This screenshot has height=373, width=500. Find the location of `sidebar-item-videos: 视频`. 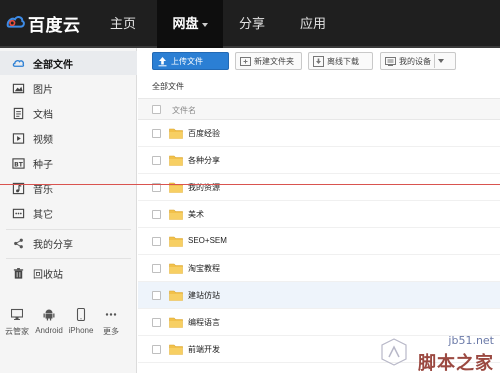

sidebar-item-videos: 视频 is located at coordinates (68, 138).